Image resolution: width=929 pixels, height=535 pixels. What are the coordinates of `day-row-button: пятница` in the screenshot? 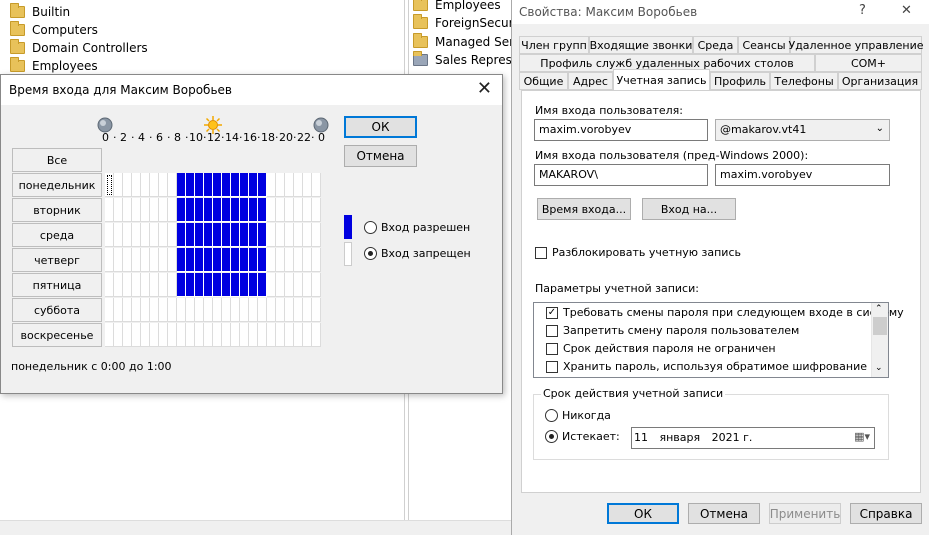 It's located at (57, 285).